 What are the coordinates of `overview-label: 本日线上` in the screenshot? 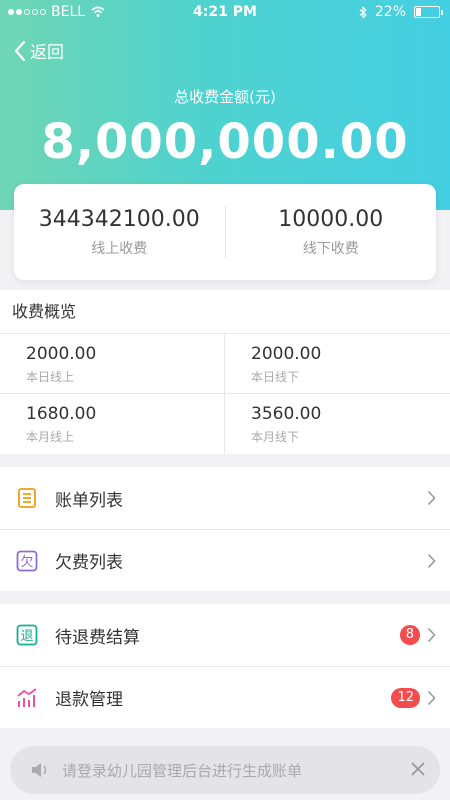 It's located at (50, 377).